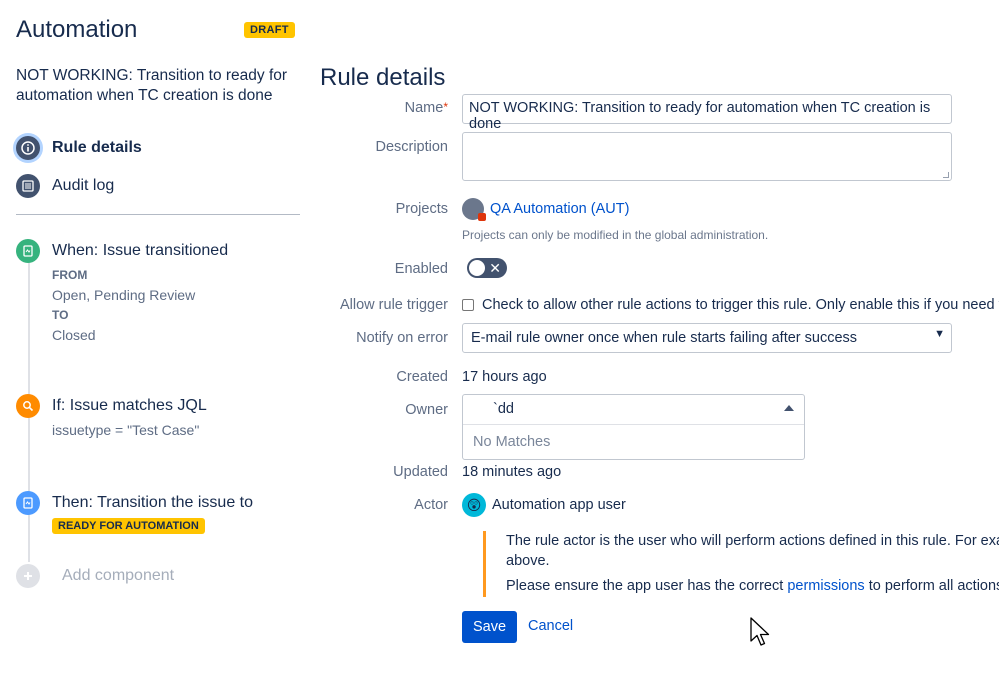 The image size is (999, 680). I want to click on condition-title: If: Issue matches JQL, so click(129, 405).